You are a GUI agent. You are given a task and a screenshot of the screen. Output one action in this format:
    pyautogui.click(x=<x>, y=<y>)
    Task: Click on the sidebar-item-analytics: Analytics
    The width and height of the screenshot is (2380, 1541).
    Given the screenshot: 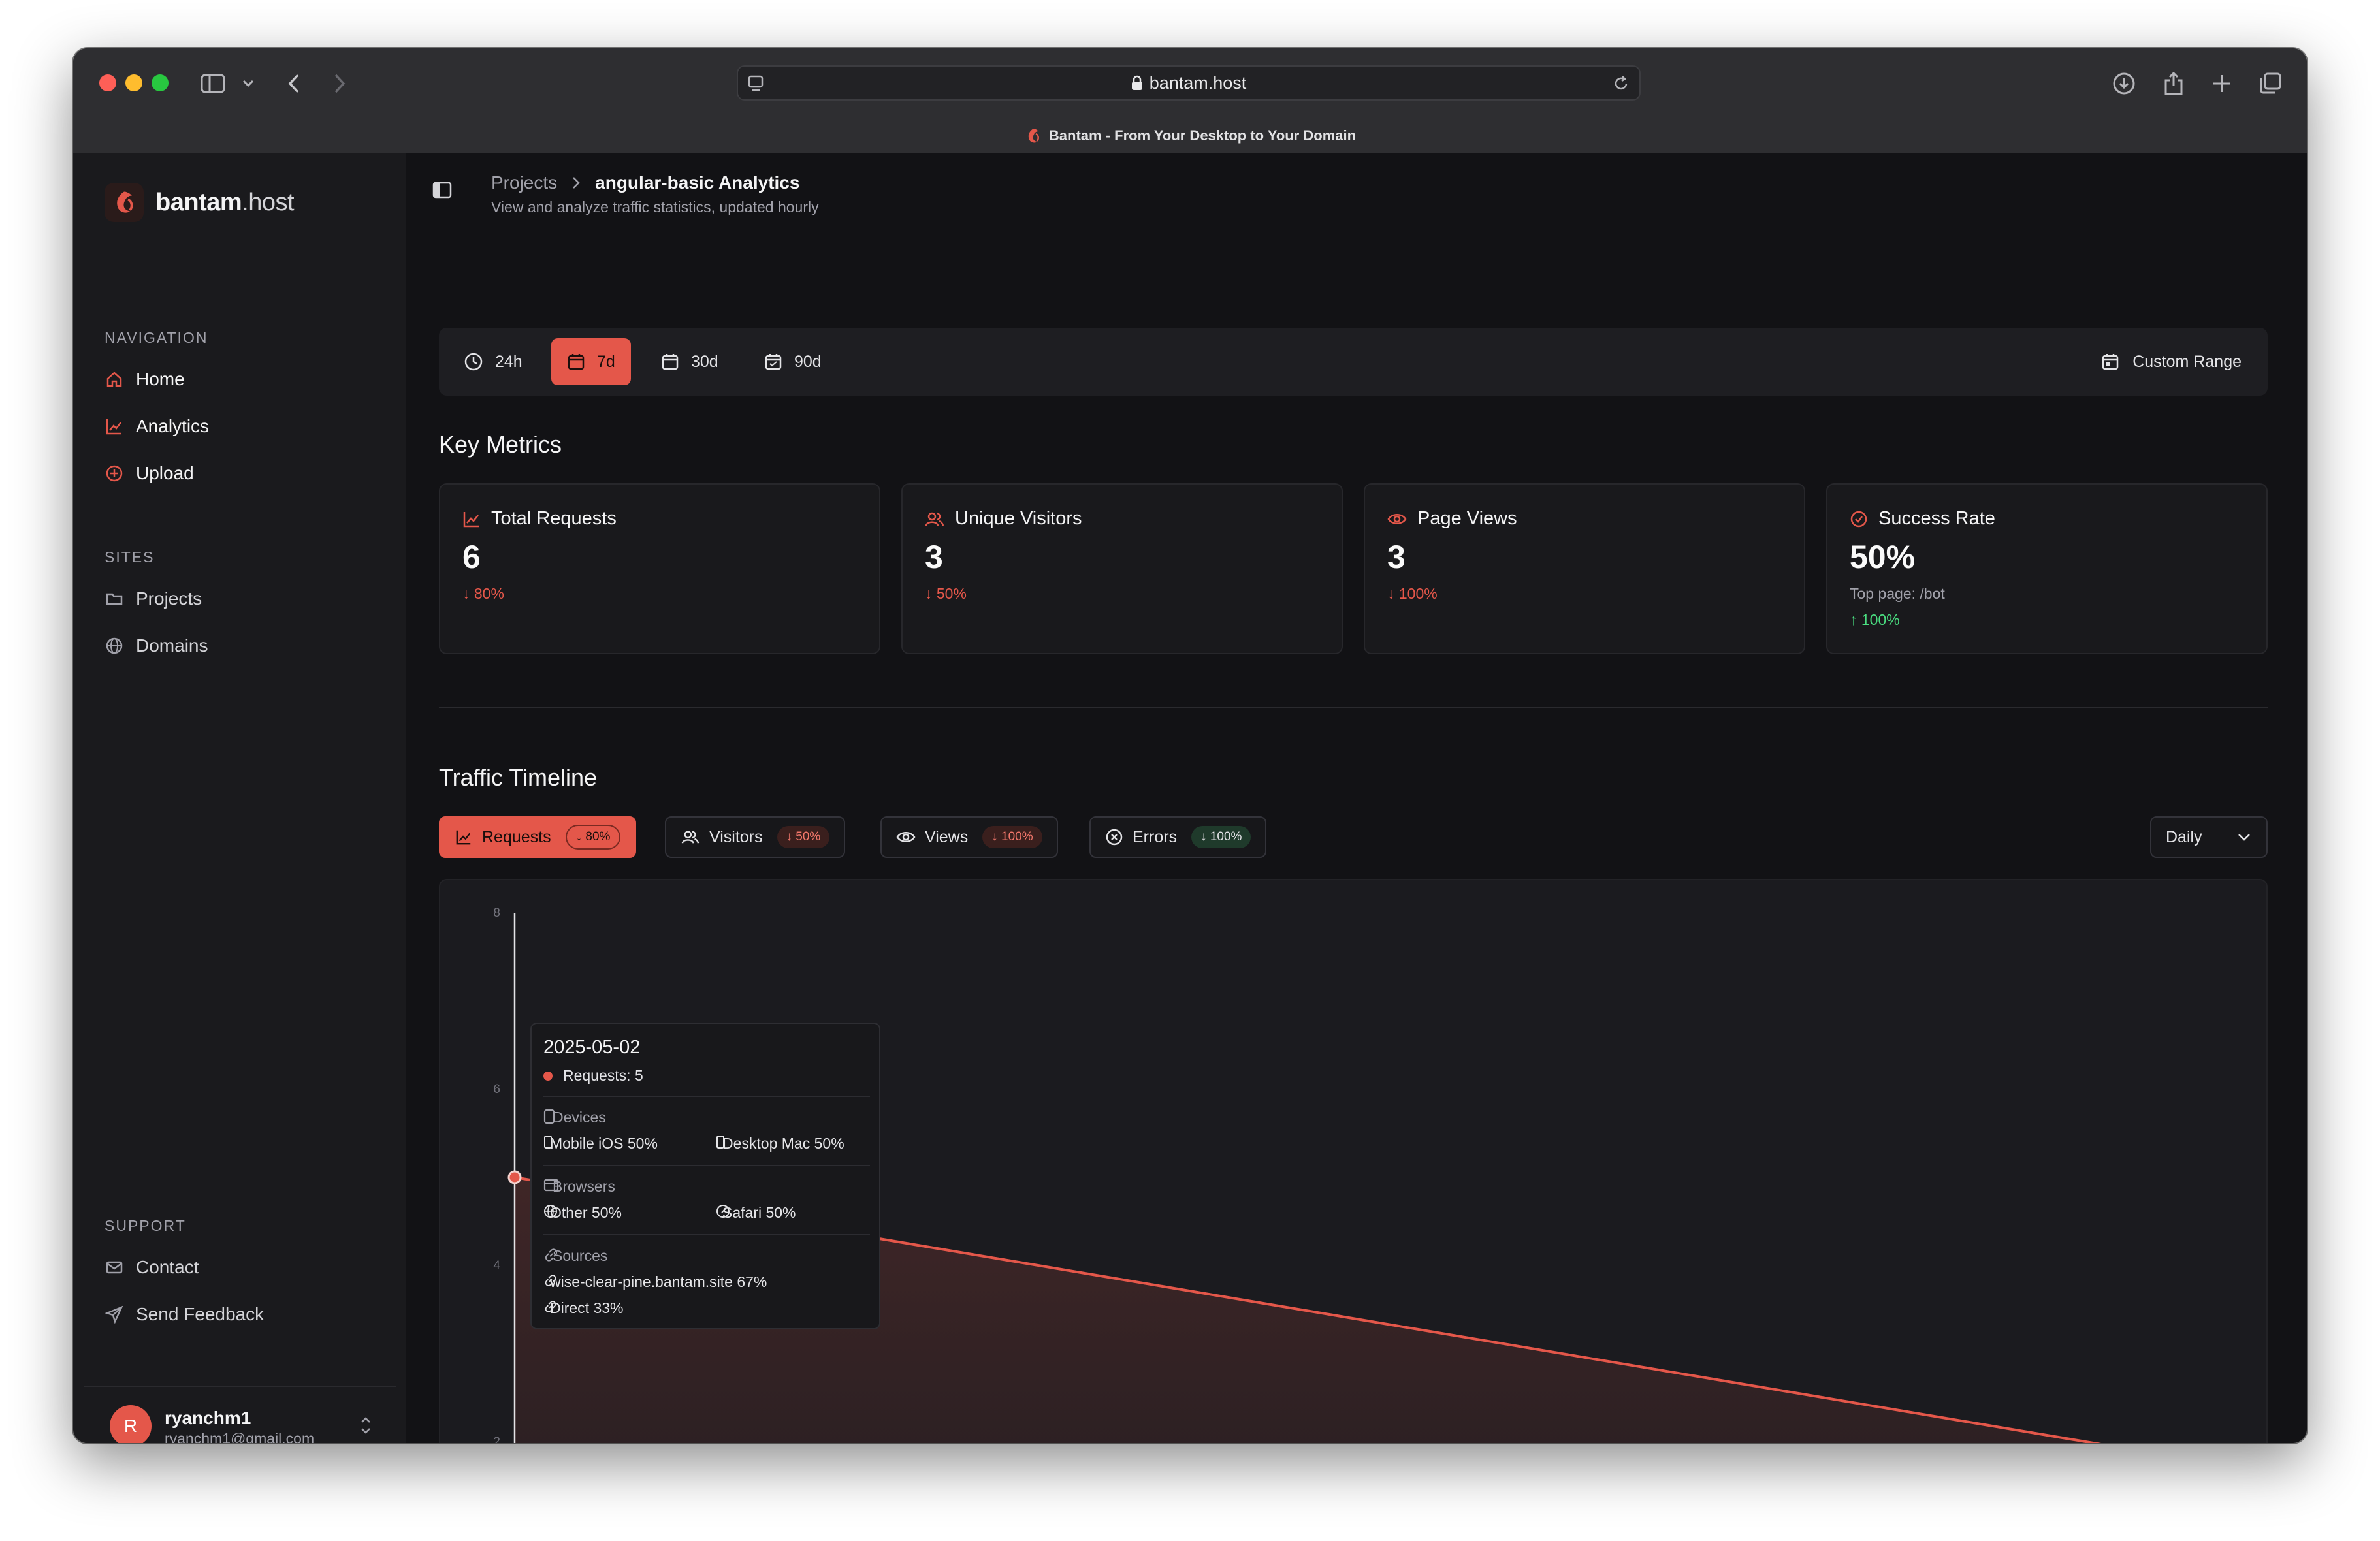 What is the action you would take?
    pyautogui.click(x=242, y=426)
    